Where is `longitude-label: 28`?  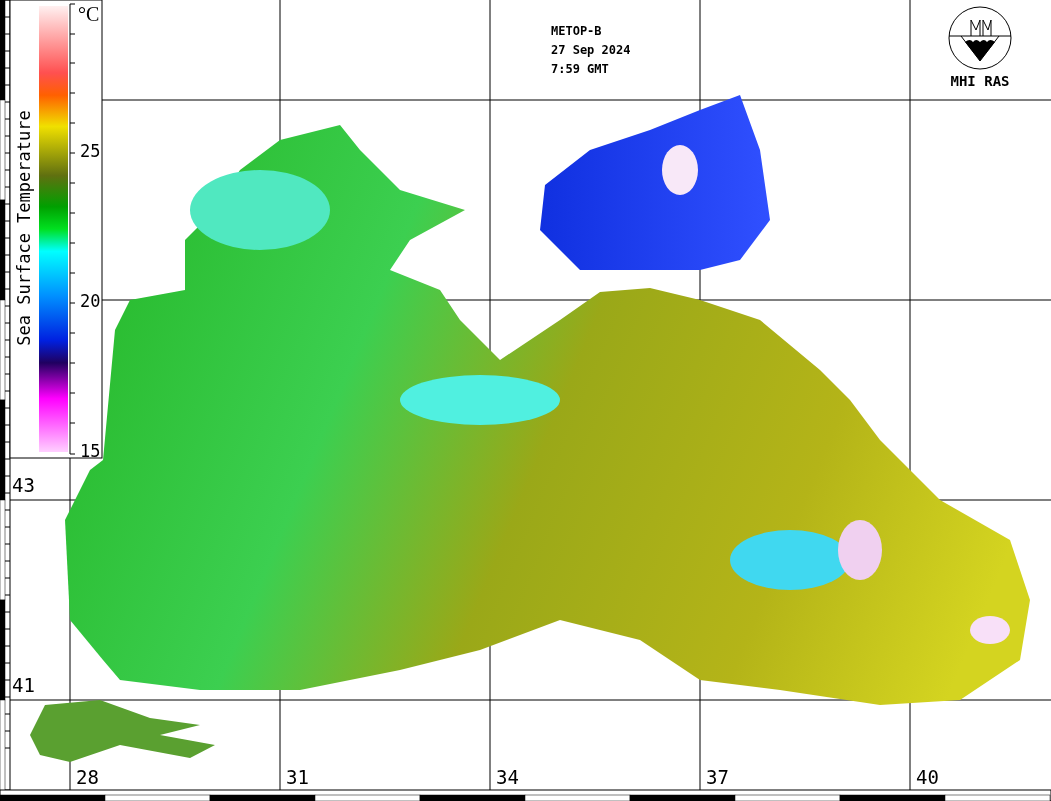
longitude-label: 28 is located at coordinates (87, 777).